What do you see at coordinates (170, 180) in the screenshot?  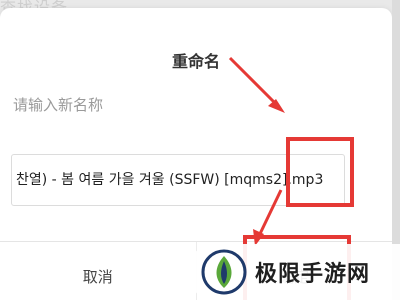 I see `new-name-value: 찬열) - 봄 여름 가을 겨울 (SSFW) [mqms2].mp3` at bounding box center [170, 180].